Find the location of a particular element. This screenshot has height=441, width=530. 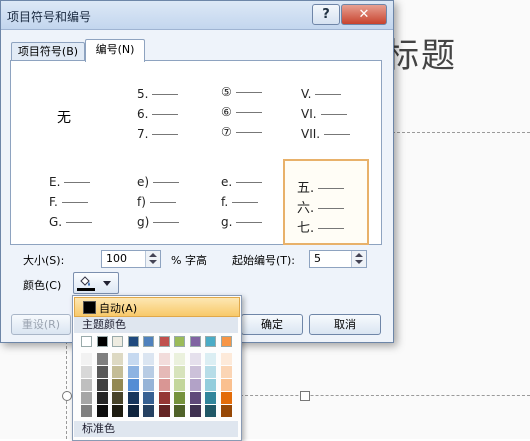

gallery-cell-roman: V. VI. VII. is located at coordinates (341, 118).